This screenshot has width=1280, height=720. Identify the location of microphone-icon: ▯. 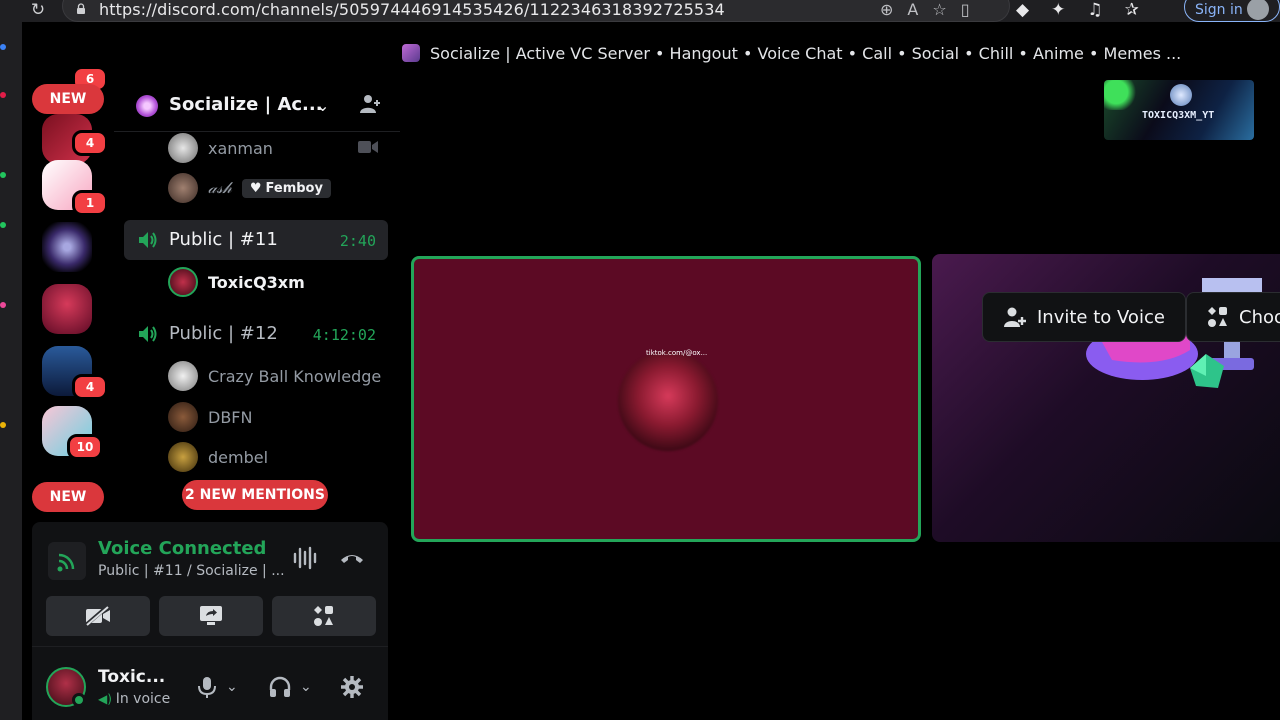
(965, 10).